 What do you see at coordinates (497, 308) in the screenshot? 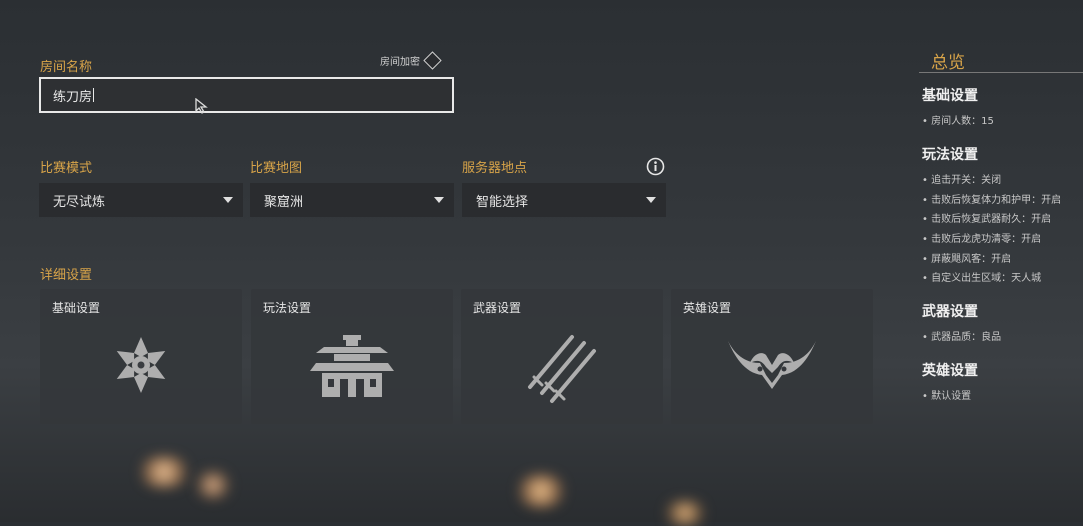
I see `card-title: 武器设置` at bounding box center [497, 308].